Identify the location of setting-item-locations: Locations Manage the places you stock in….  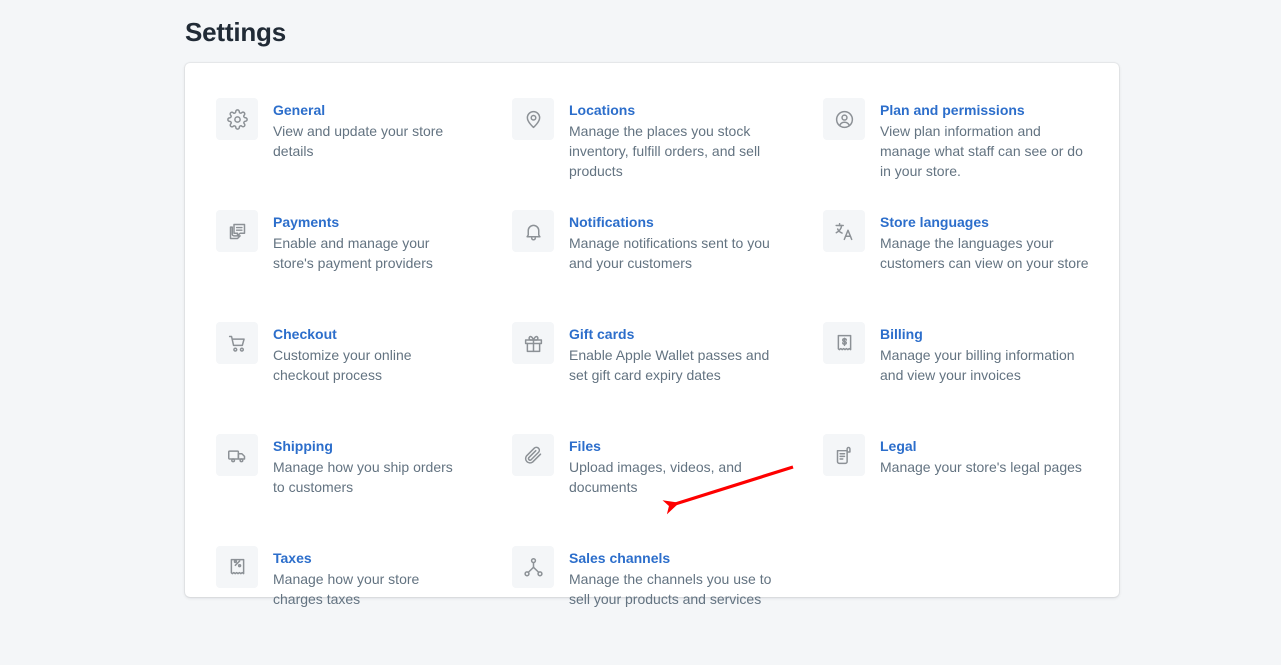
(667, 143).